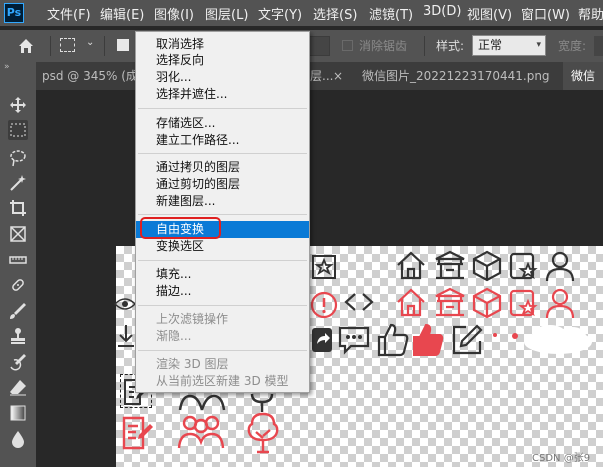 The image size is (603, 467). Describe the element at coordinates (515, 336) in the screenshot. I see `red-dot-icon` at that location.